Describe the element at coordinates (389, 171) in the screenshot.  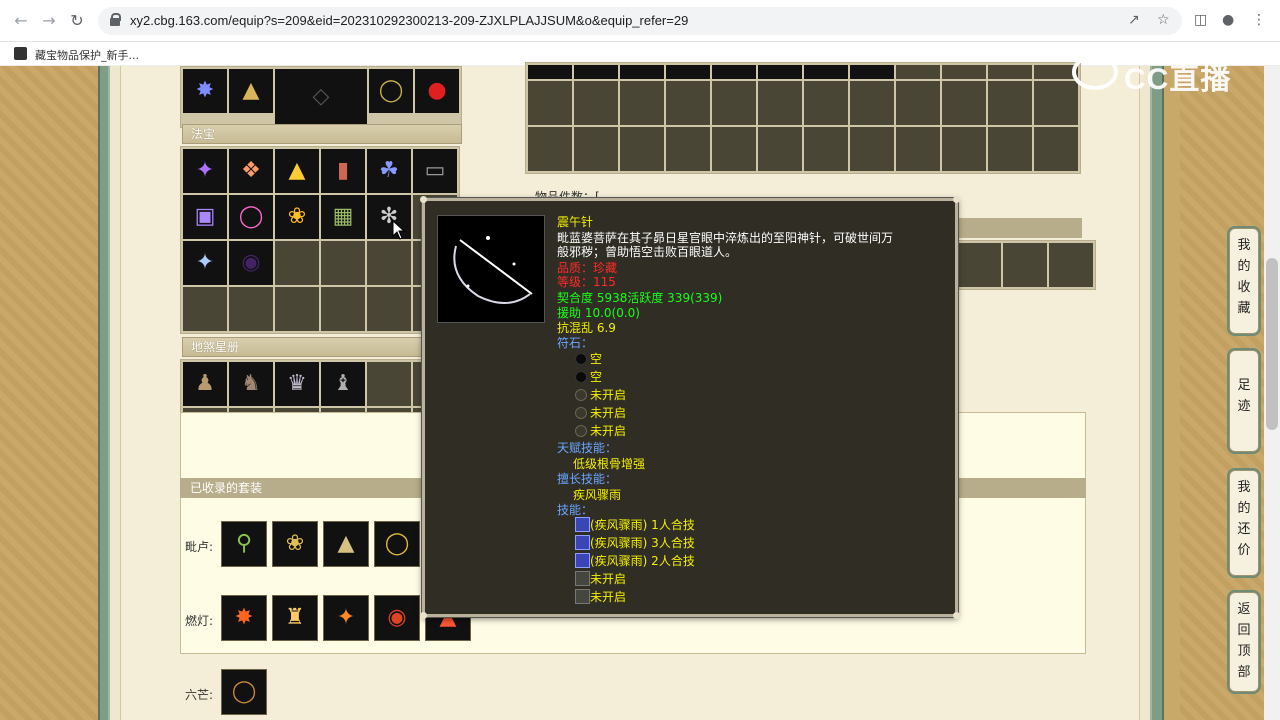
I see `fabao-slot: ☘` at that location.